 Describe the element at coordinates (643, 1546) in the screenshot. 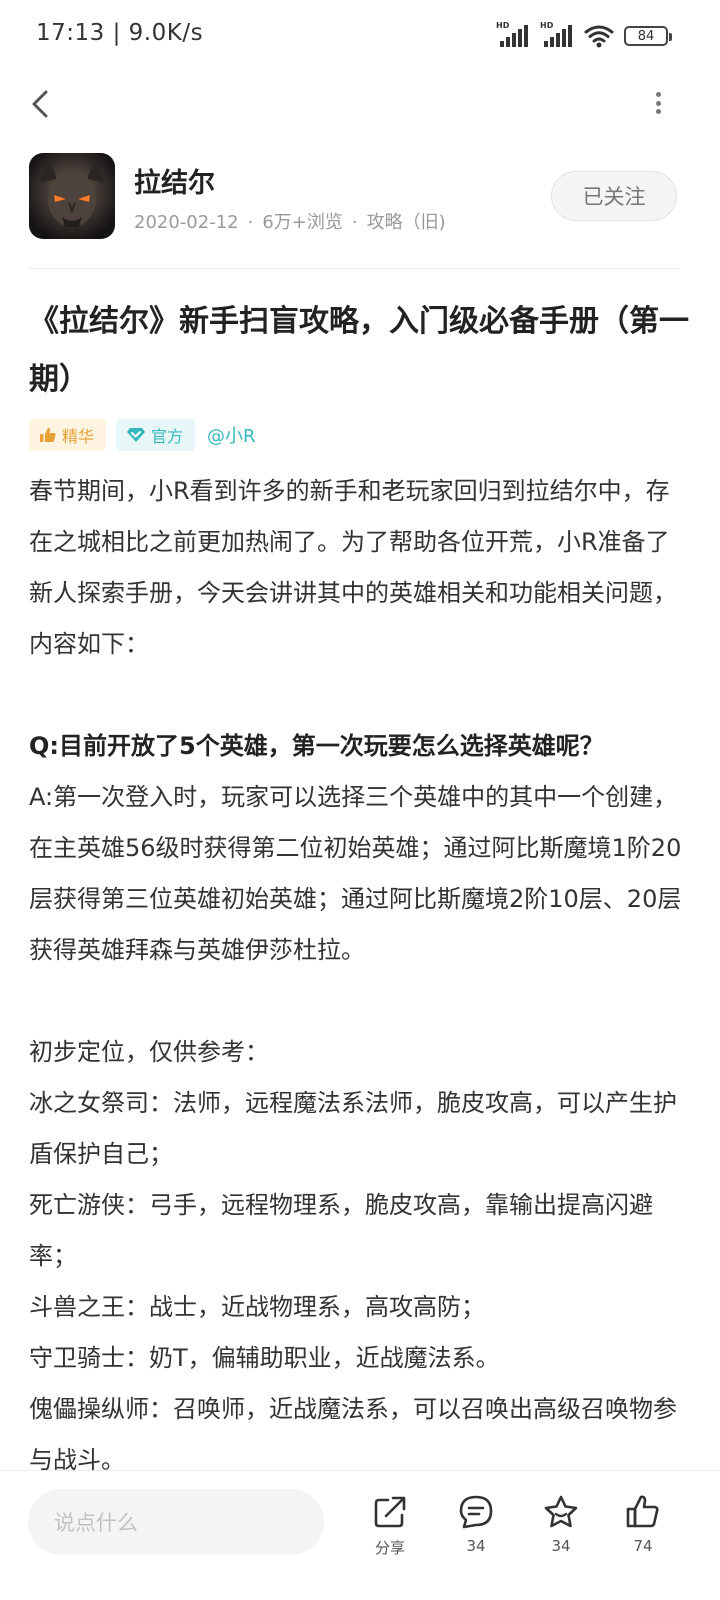

I see `like-count: 74` at that location.